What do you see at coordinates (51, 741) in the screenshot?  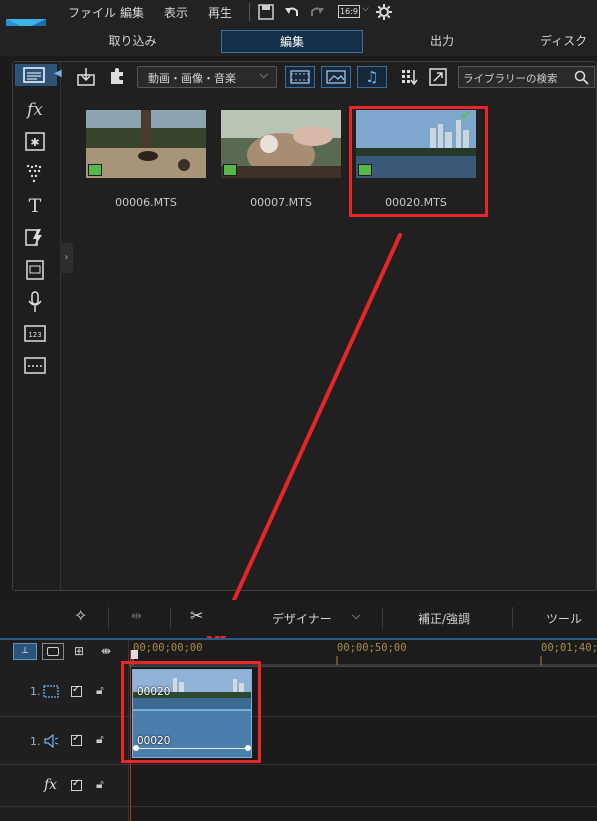 I see `audio-track-icon` at bounding box center [51, 741].